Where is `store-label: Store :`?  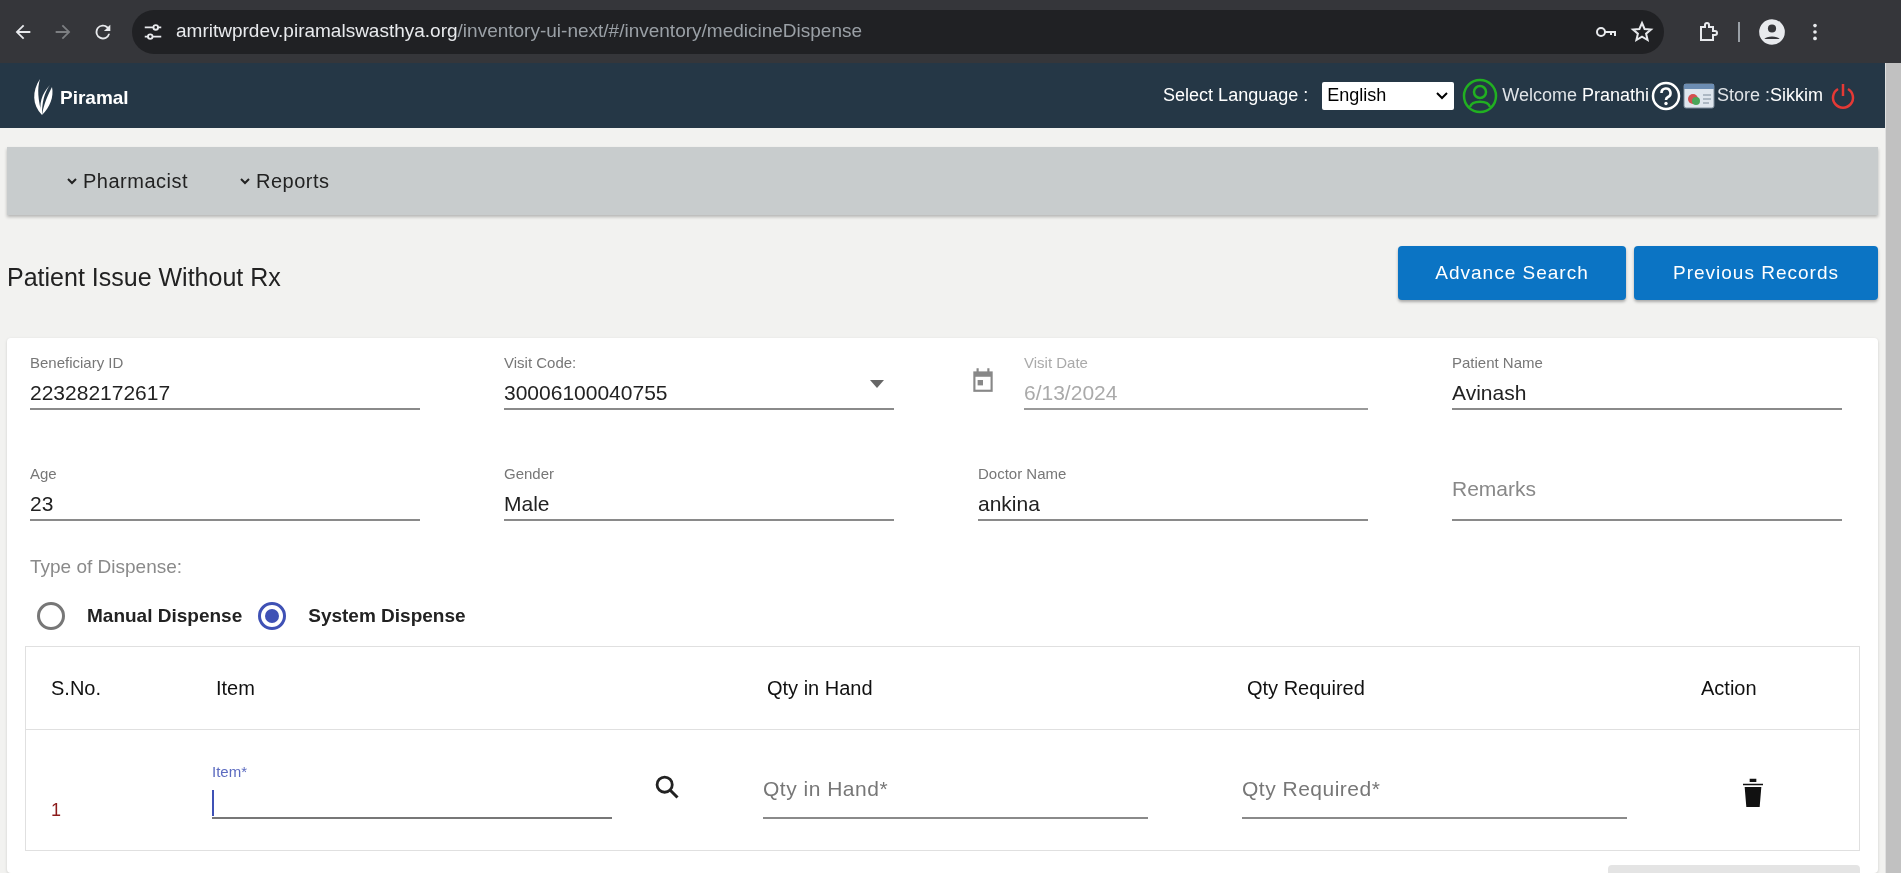 store-label: Store : is located at coordinates (1743, 95).